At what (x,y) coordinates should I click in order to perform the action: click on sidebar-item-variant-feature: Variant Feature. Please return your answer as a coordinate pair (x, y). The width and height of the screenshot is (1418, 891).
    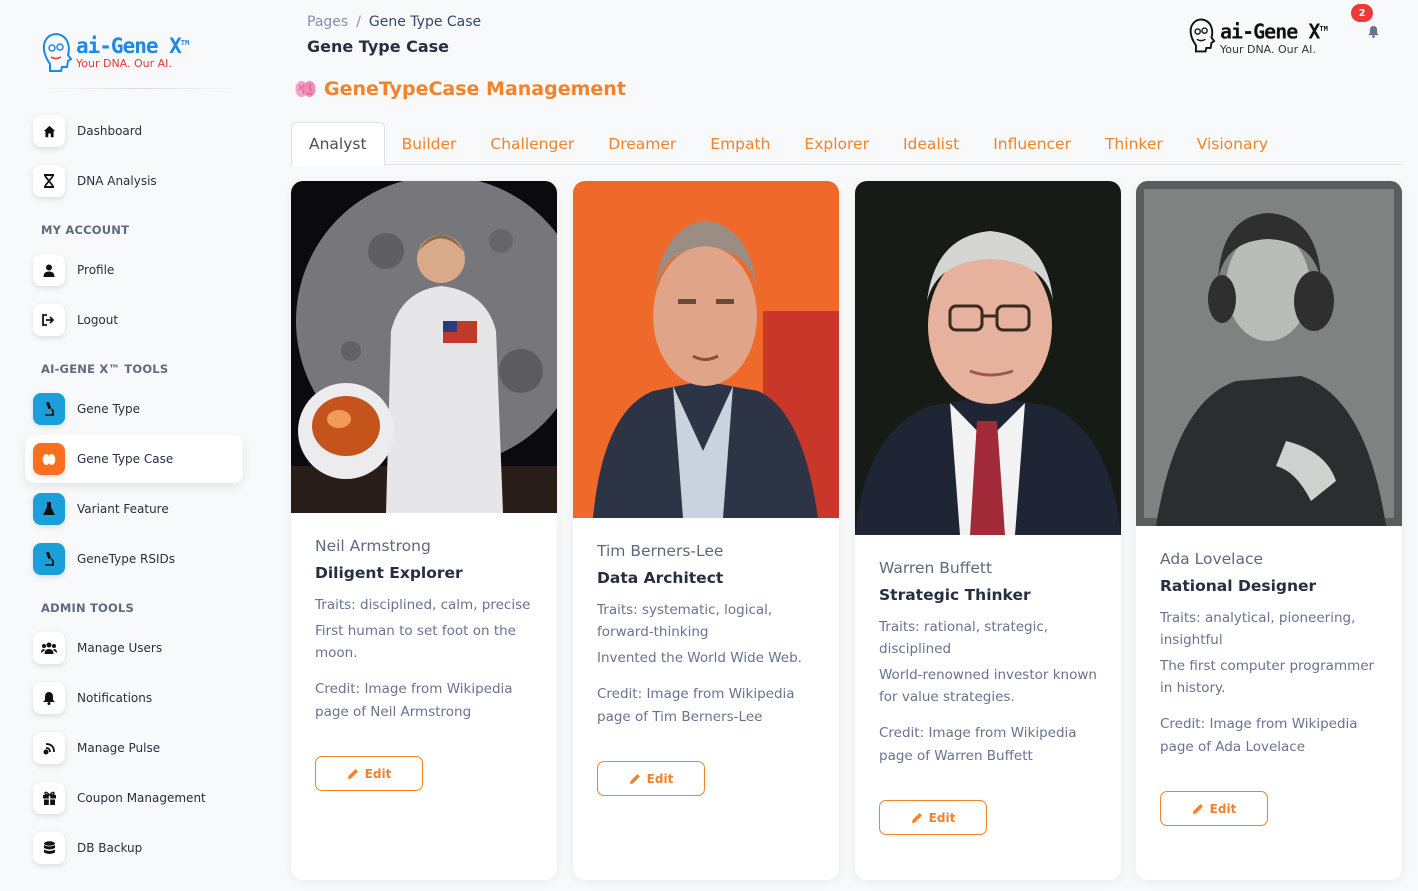
    Looking at the image, I should click on (134, 509).